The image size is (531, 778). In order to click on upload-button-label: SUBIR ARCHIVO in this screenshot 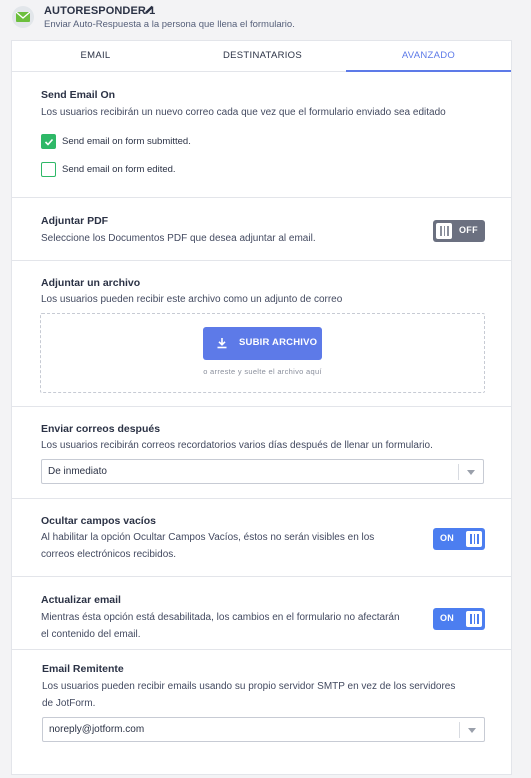, I will do `click(278, 342)`.